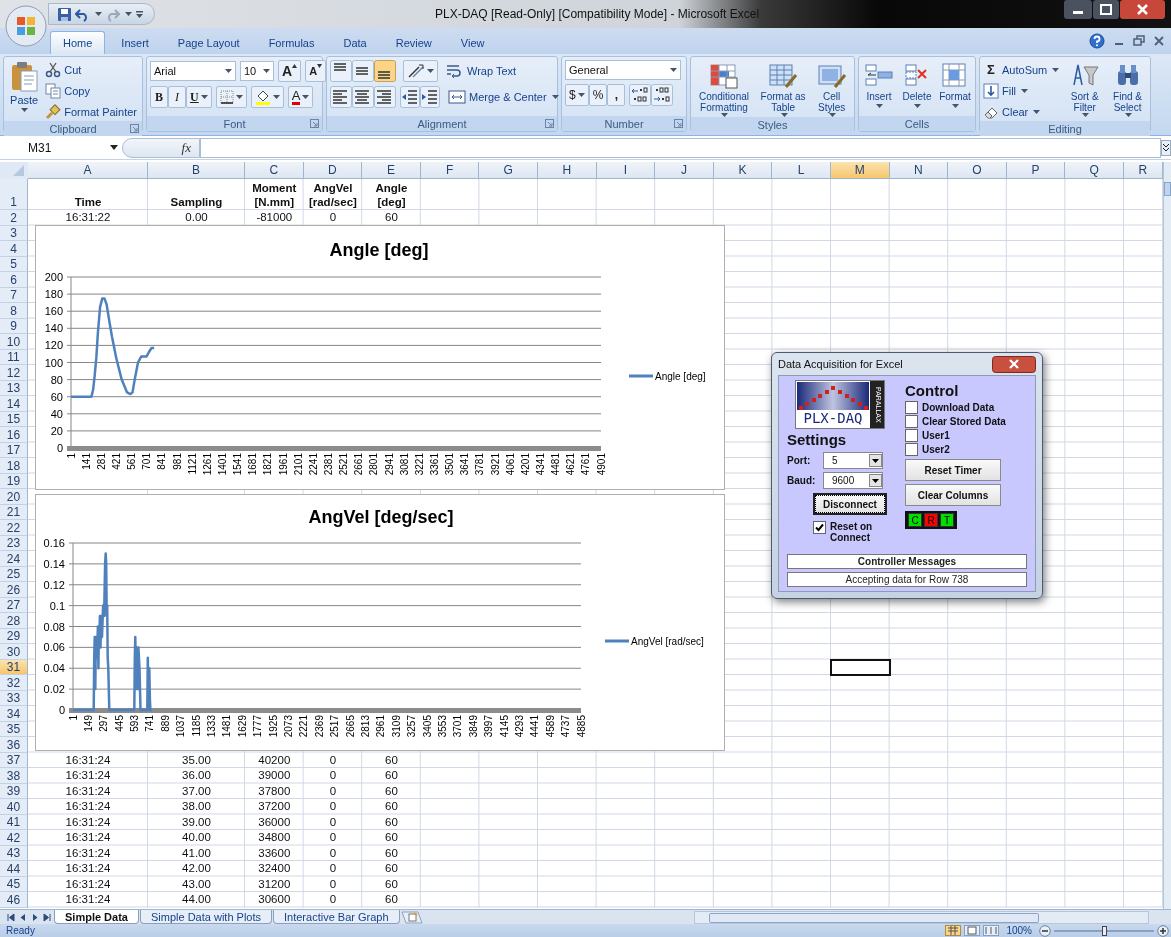  Describe the element at coordinates (290, 71) in the screenshot. I see `grow-font-button: A` at that location.